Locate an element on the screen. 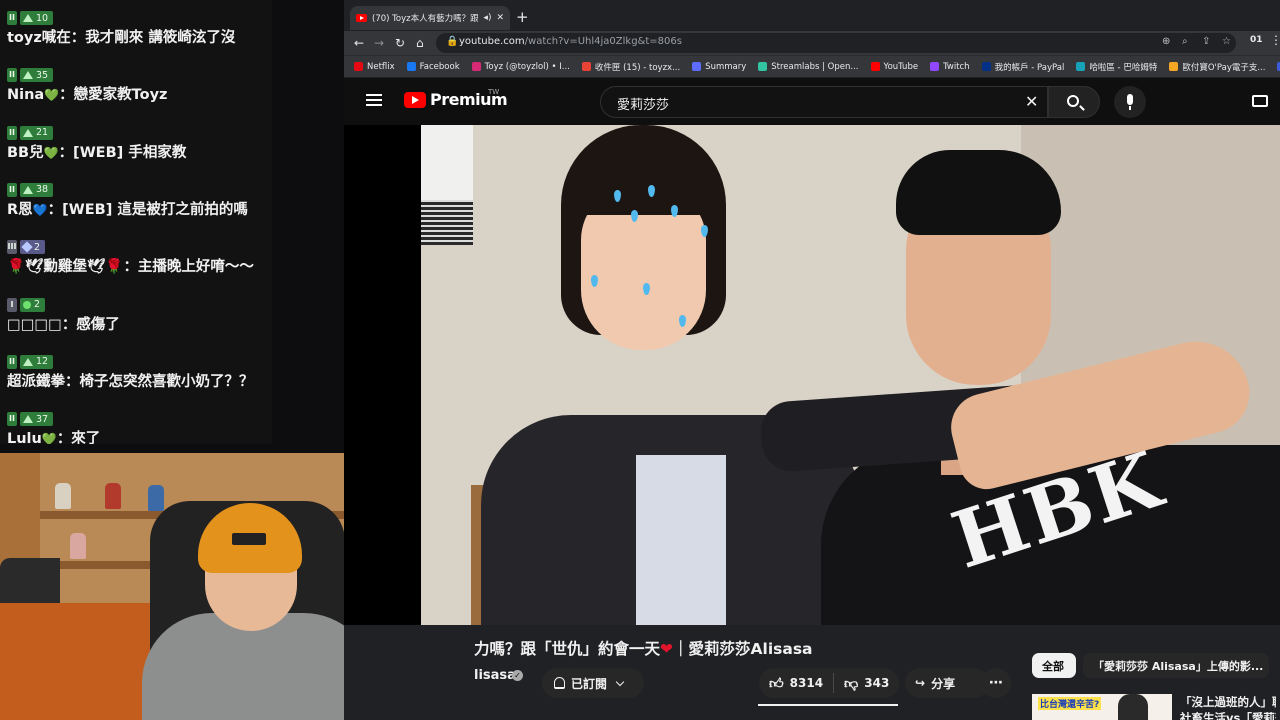  search-input: 愛莉莎莎 ✕ is located at coordinates (824, 102).